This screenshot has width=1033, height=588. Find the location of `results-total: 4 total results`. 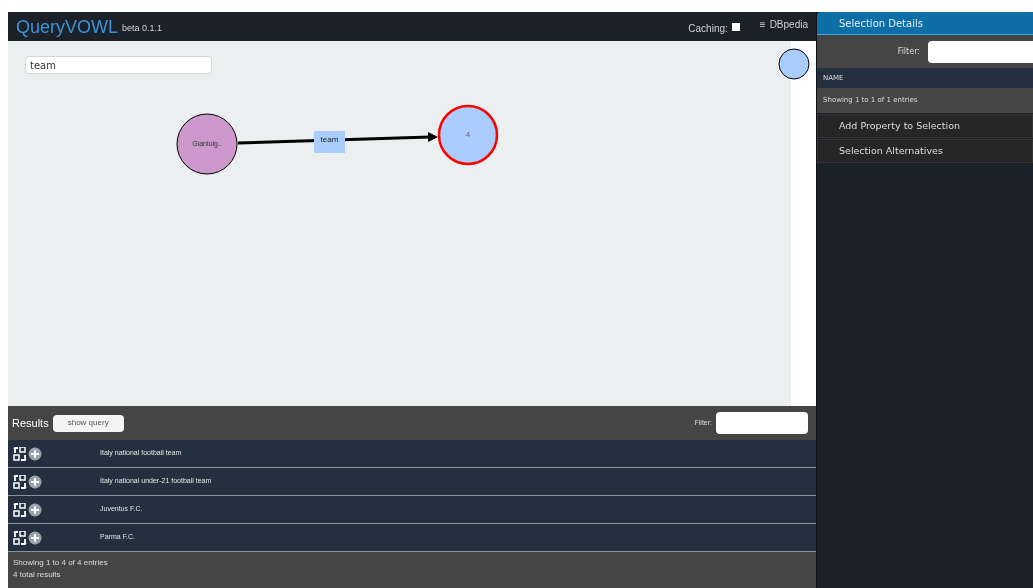

results-total: 4 total results is located at coordinates (37, 574).